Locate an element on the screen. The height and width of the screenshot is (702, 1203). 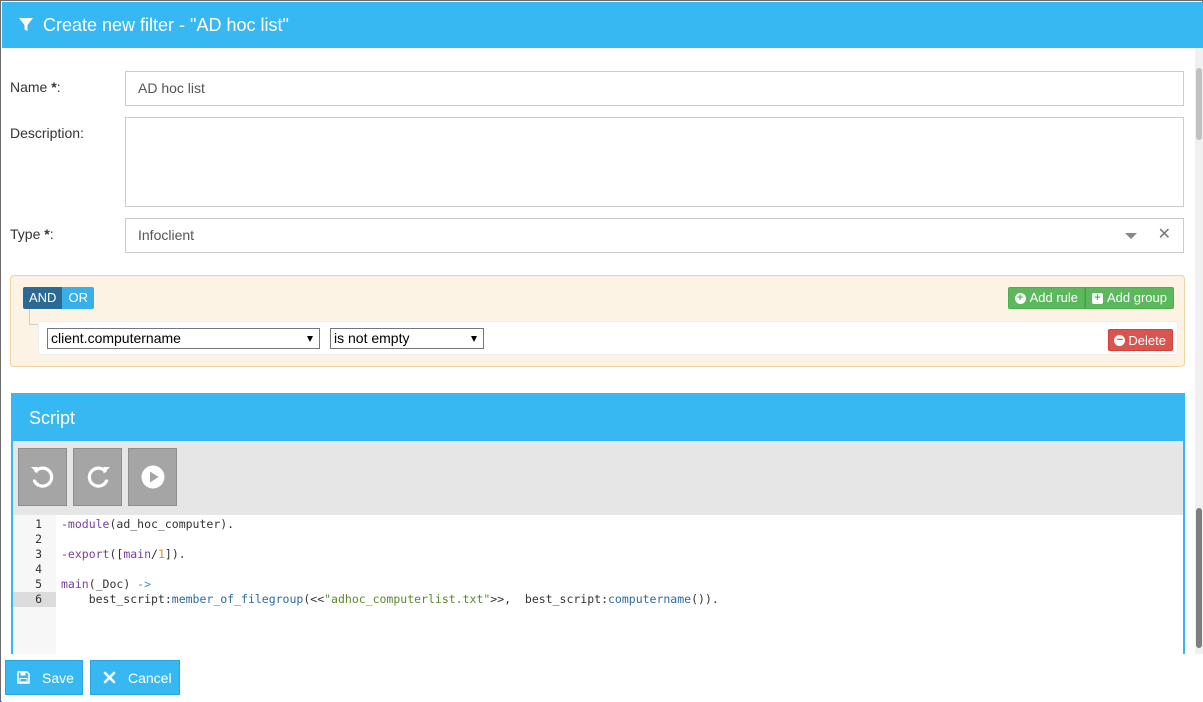
type-label: Type *: is located at coordinates (32, 234).